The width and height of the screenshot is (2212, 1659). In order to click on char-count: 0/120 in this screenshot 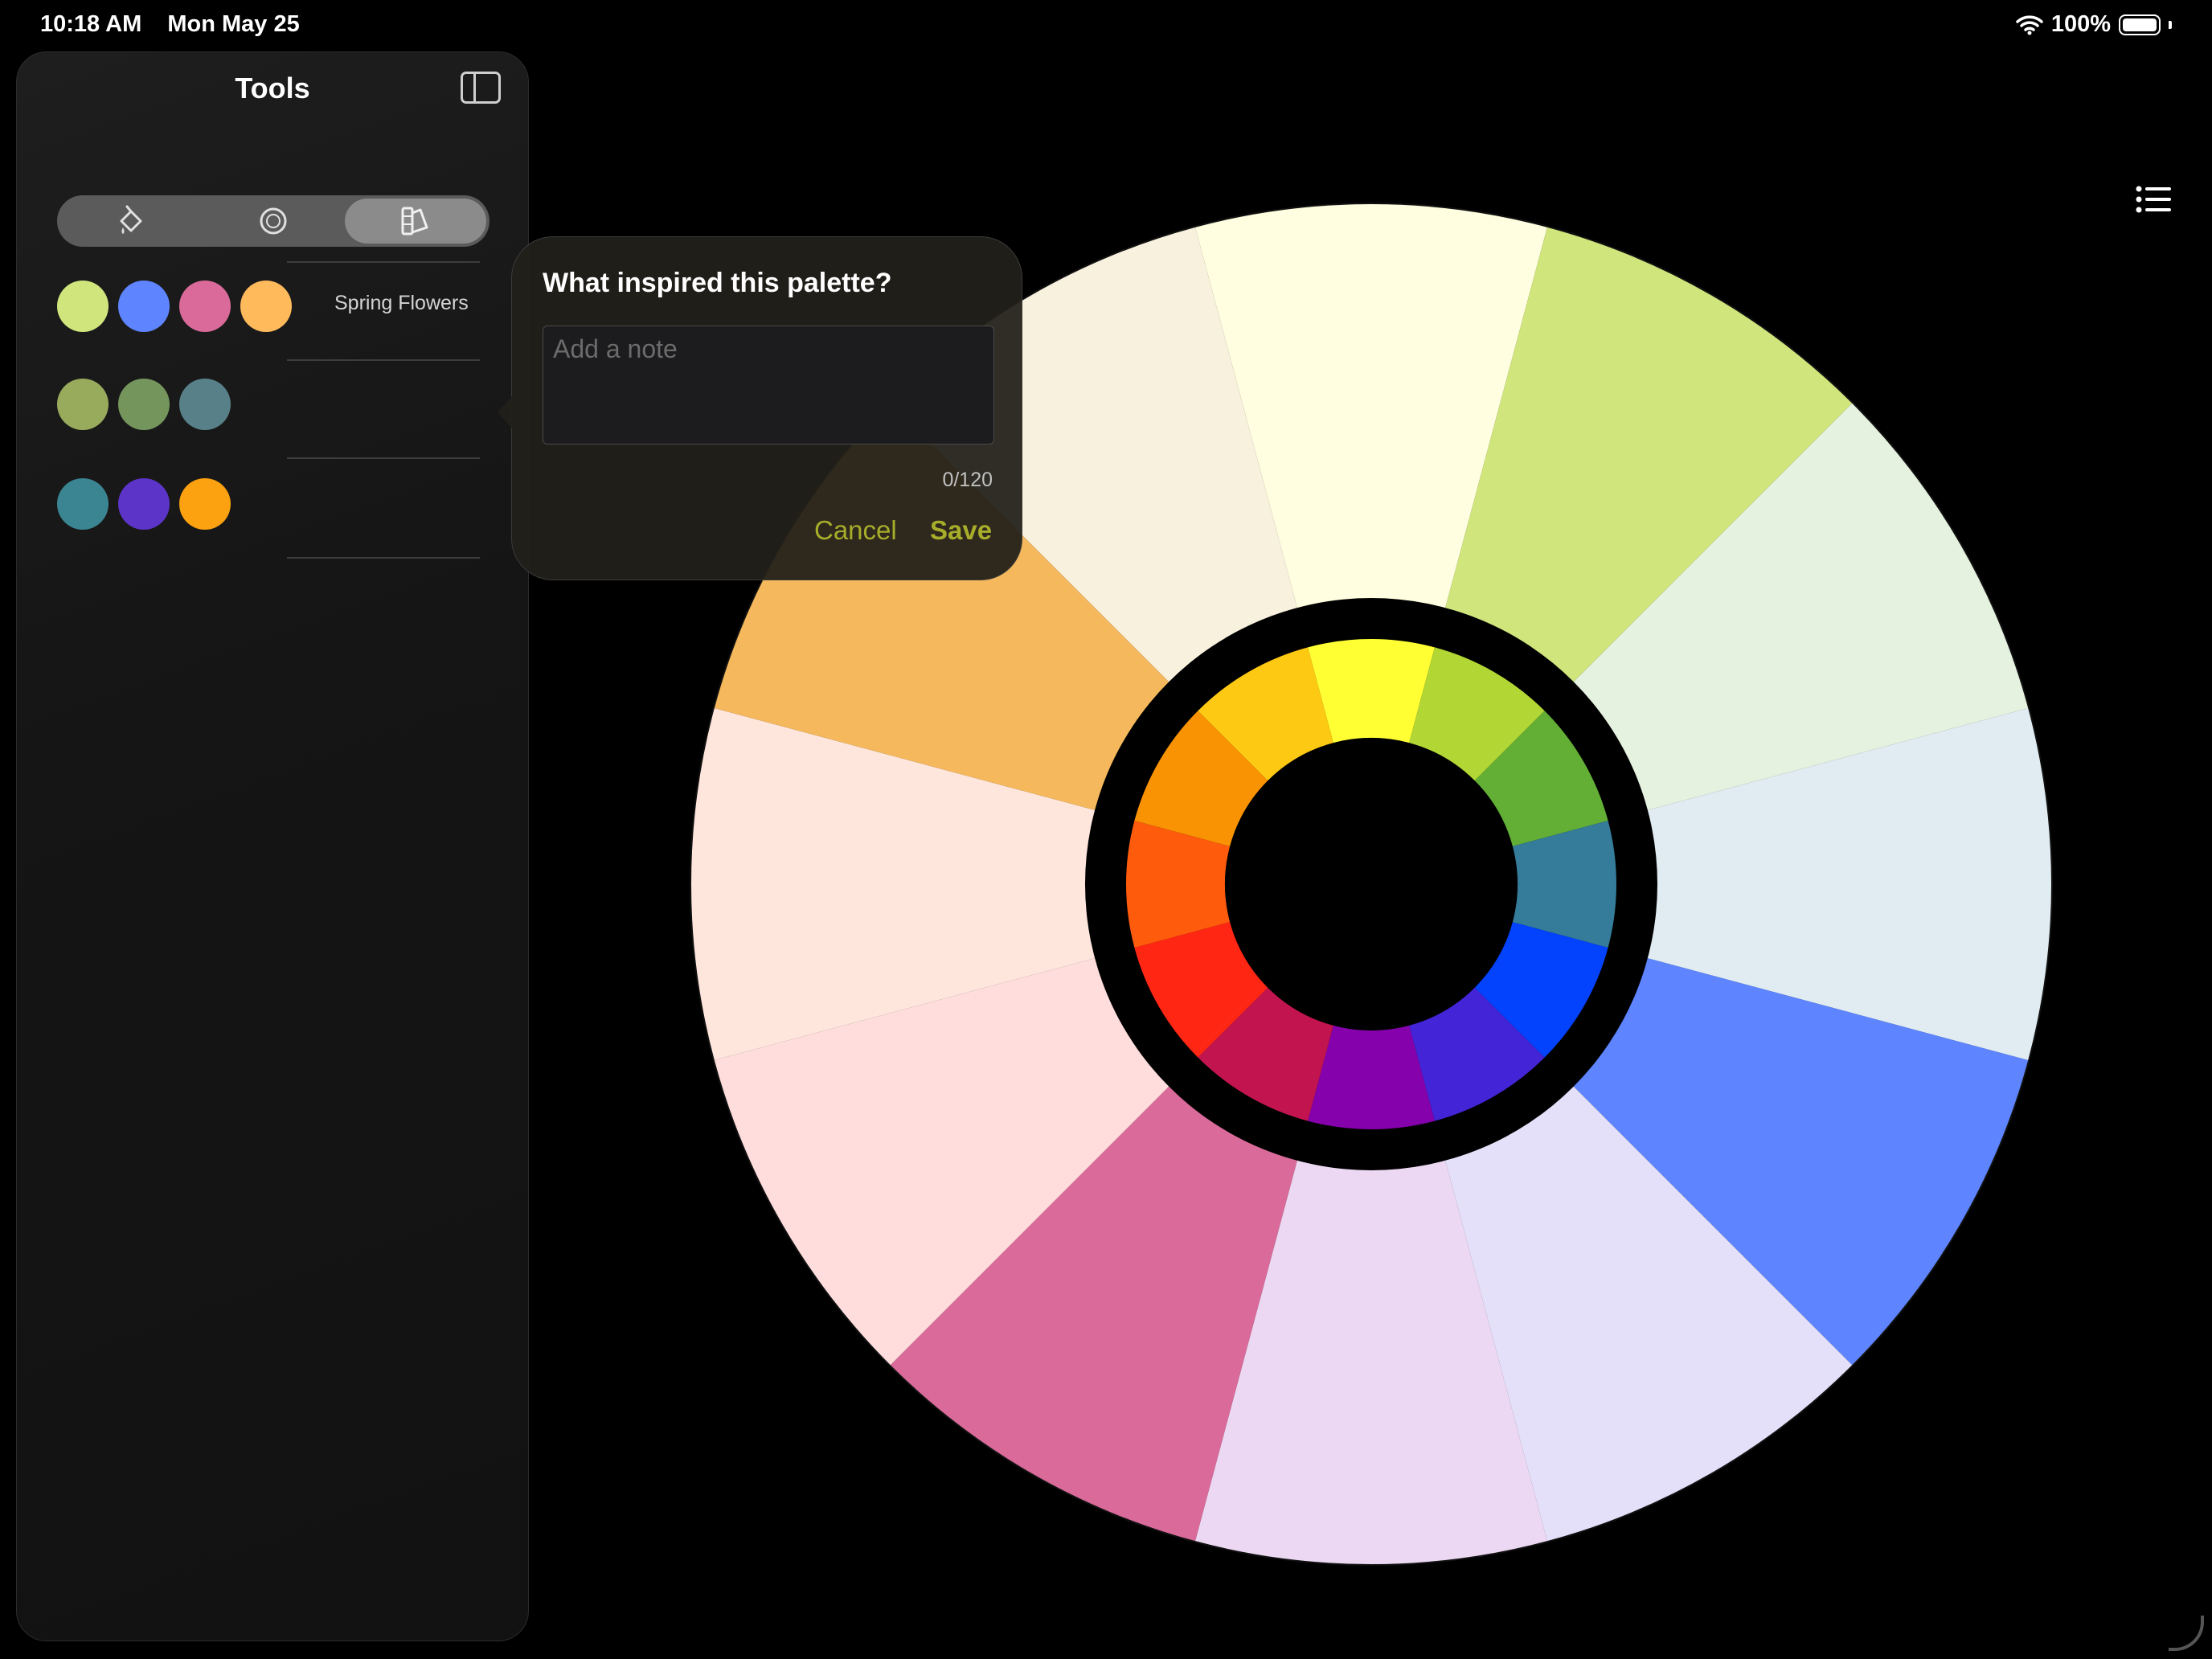, I will do `click(968, 480)`.